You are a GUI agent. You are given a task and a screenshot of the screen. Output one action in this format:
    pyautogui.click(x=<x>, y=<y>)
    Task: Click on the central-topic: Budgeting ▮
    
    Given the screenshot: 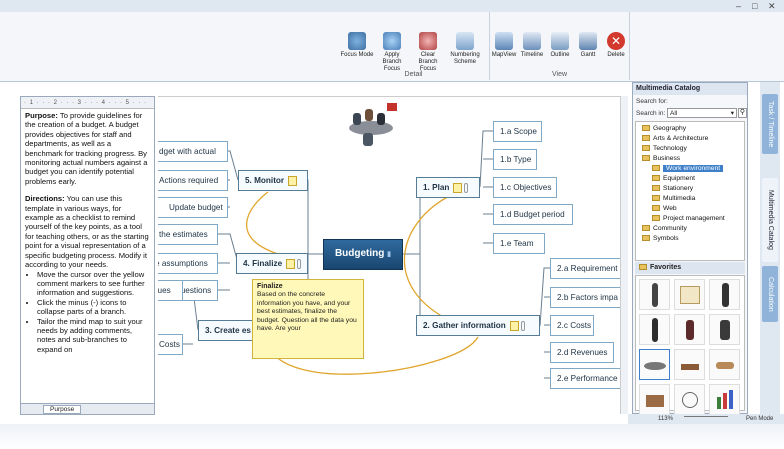 What is the action you would take?
    pyautogui.click(x=363, y=254)
    